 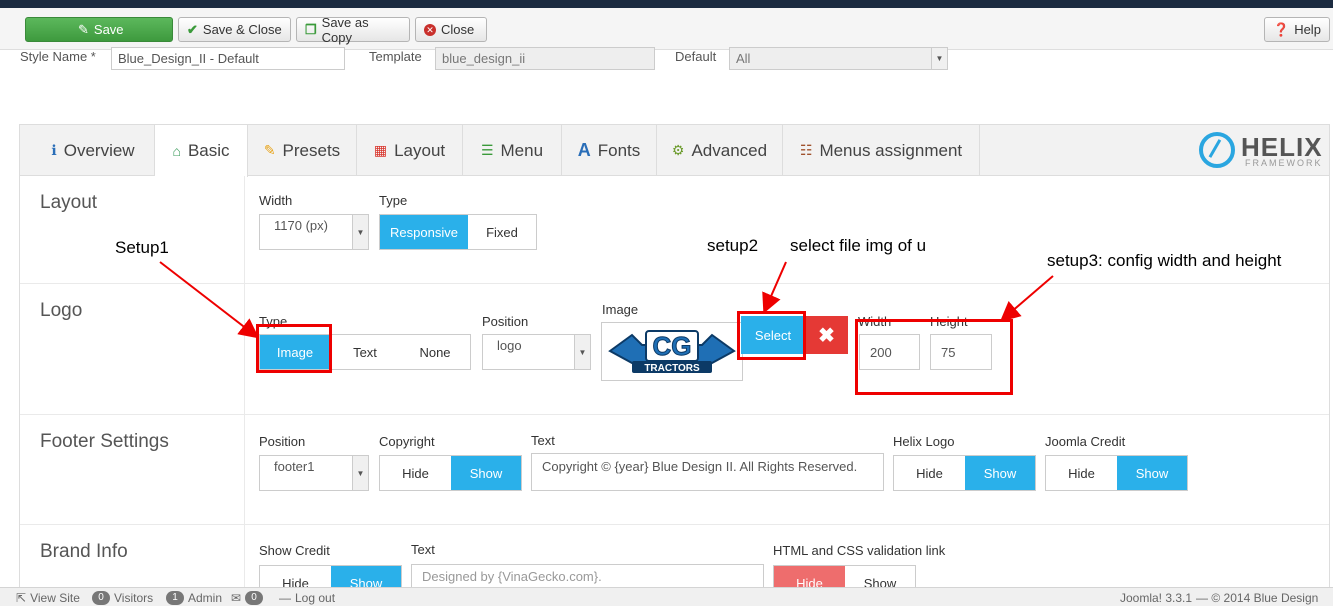 I want to click on visitors-indicator: 0 Visitors, so click(x=122, y=598).